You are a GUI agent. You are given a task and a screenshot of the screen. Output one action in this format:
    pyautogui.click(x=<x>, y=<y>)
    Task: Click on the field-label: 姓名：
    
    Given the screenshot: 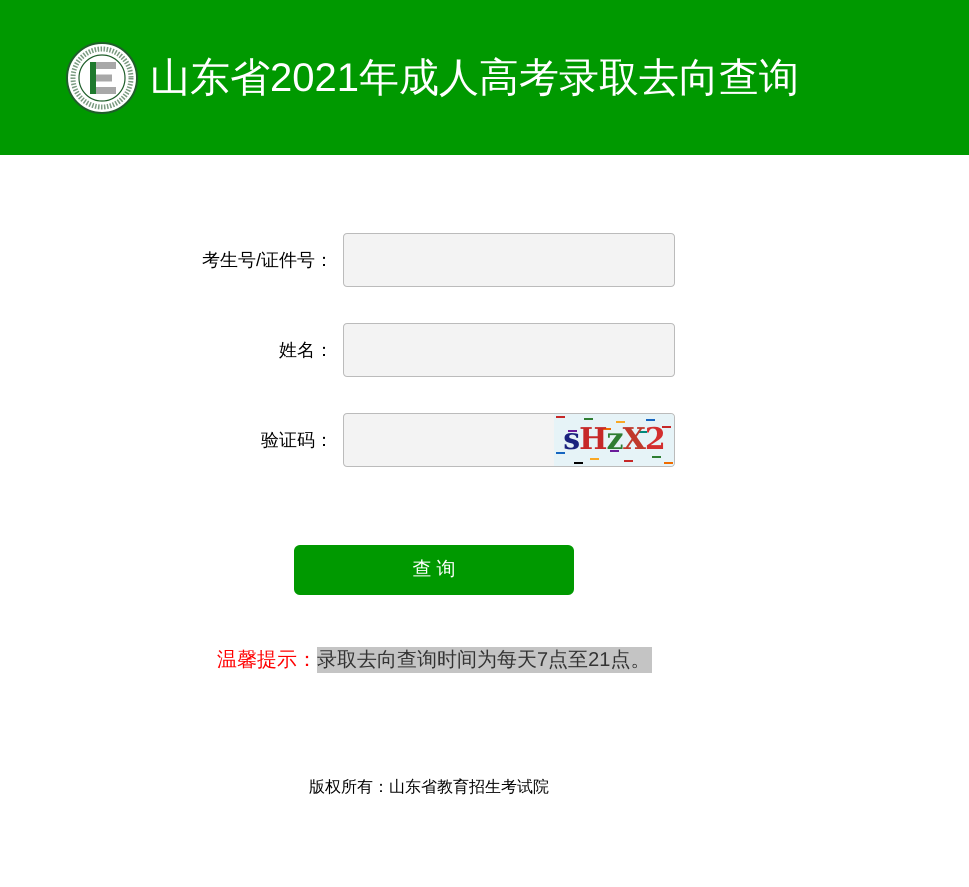 What is the action you would take?
    pyautogui.click(x=306, y=350)
    